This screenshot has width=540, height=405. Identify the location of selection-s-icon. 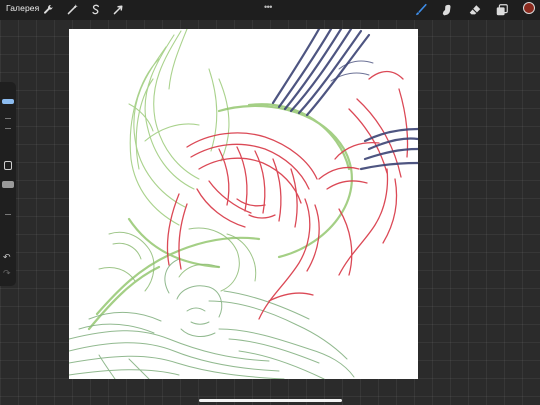
(95, 9).